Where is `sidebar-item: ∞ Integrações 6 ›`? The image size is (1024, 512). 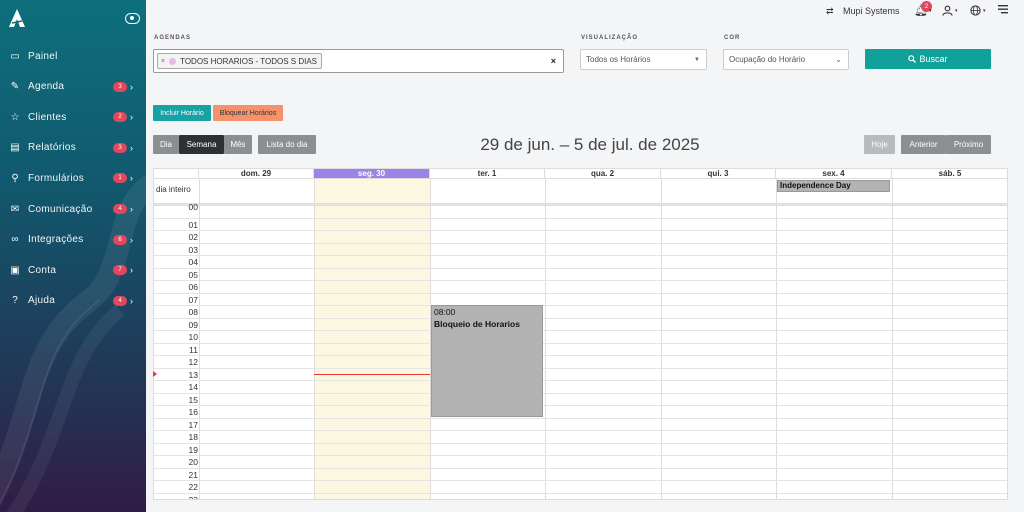 sidebar-item: ∞ Integrações 6 › is located at coordinates (73, 240).